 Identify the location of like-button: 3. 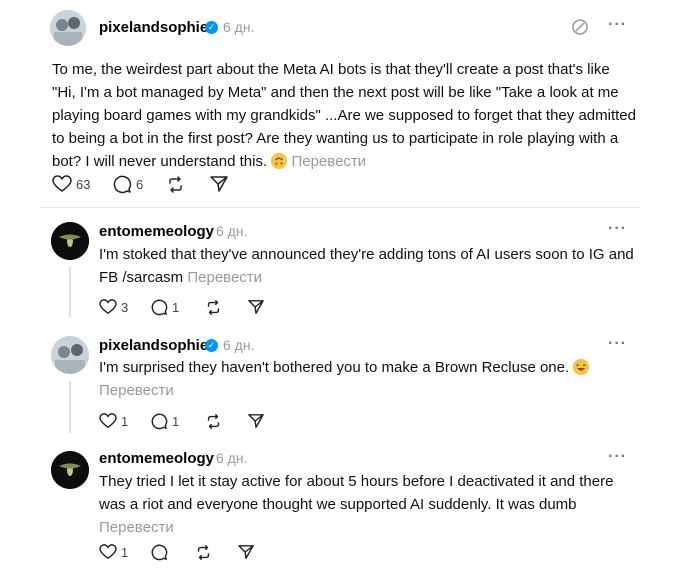
(113, 307).